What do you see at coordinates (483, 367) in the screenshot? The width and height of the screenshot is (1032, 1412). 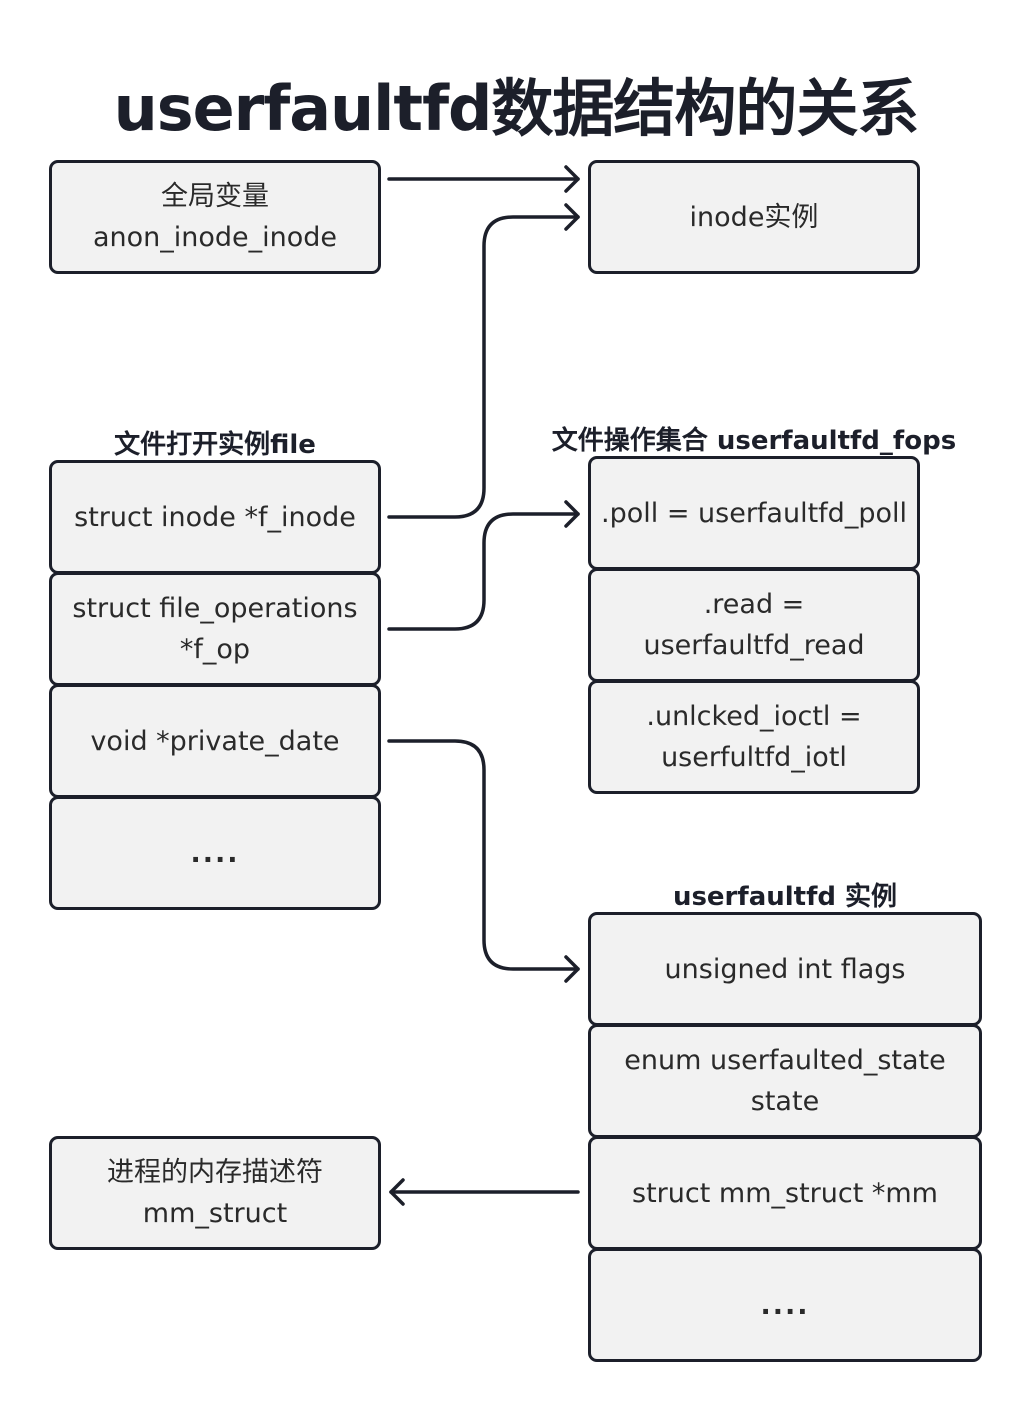 I see `arrow-f-inode-to-inode` at bounding box center [483, 367].